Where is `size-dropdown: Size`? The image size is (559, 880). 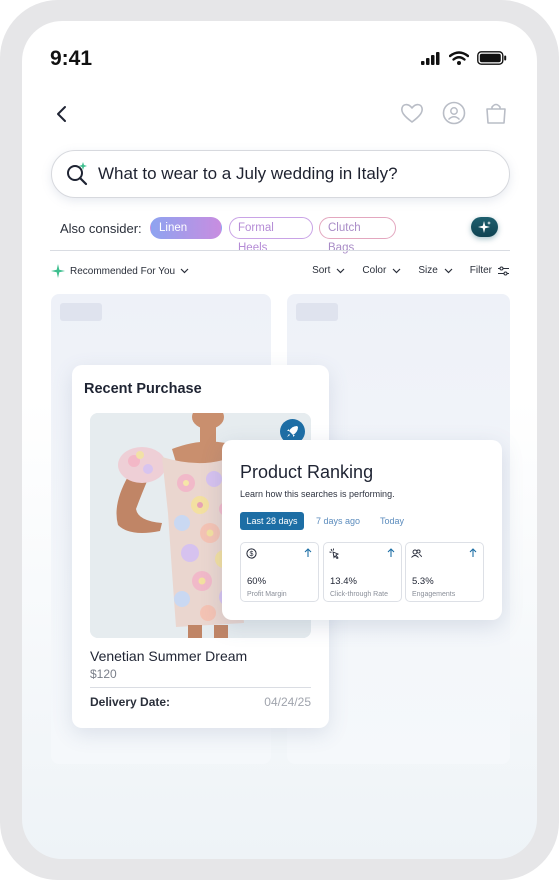
size-dropdown: Size is located at coordinates (435, 270).